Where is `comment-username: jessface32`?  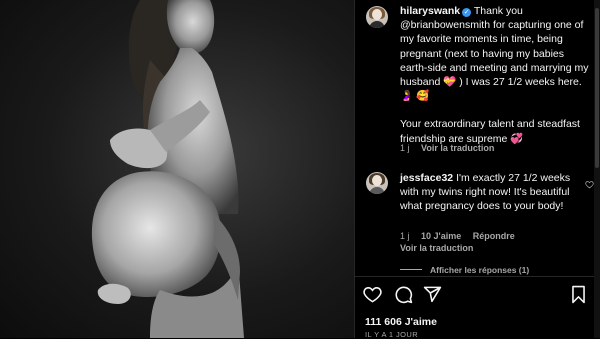 comment-username: jessface32 is located at coordinates (426, 178).